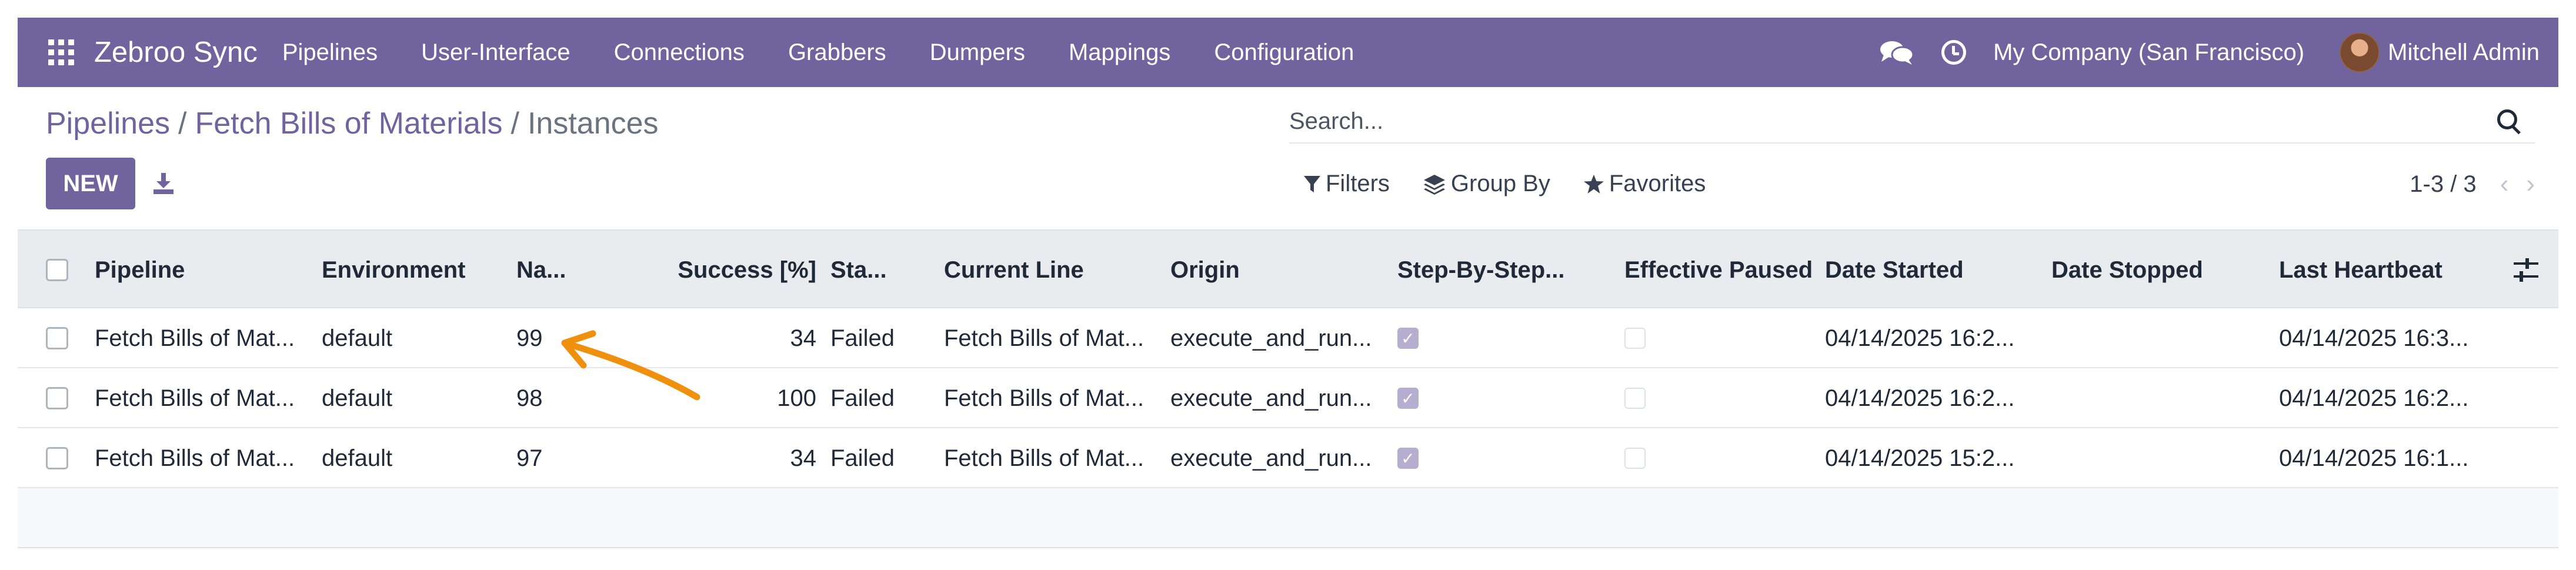 The image size is (2576, 570). Describe the element at coordinates (2526, 270) in the screenshot. I see `optional-columns-toggle-icon` at that location.